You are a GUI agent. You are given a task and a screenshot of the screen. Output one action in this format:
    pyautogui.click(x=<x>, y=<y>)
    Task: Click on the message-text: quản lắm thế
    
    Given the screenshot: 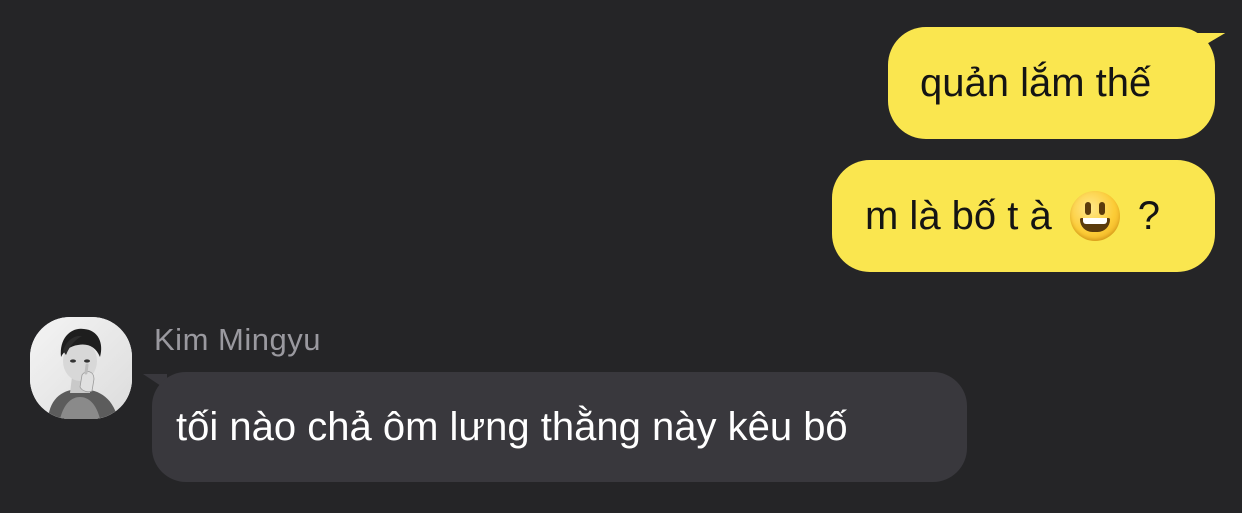 What is the action you would take?
    pyautogui.click(x=1036, y=83)
    